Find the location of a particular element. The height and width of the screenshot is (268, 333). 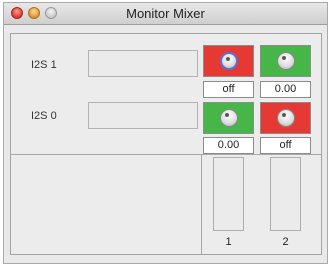

output-label-2: 2 is located at coordinates (285, 242).